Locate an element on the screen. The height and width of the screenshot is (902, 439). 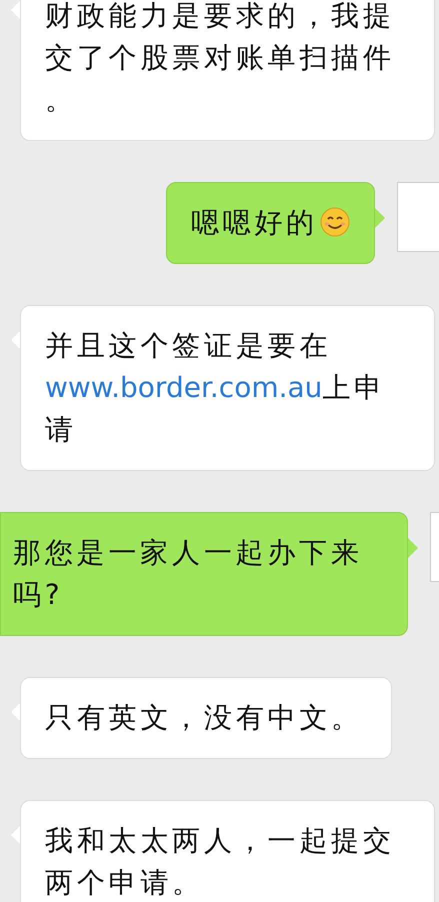
smiley-icon is located at coordinates (335, 222).